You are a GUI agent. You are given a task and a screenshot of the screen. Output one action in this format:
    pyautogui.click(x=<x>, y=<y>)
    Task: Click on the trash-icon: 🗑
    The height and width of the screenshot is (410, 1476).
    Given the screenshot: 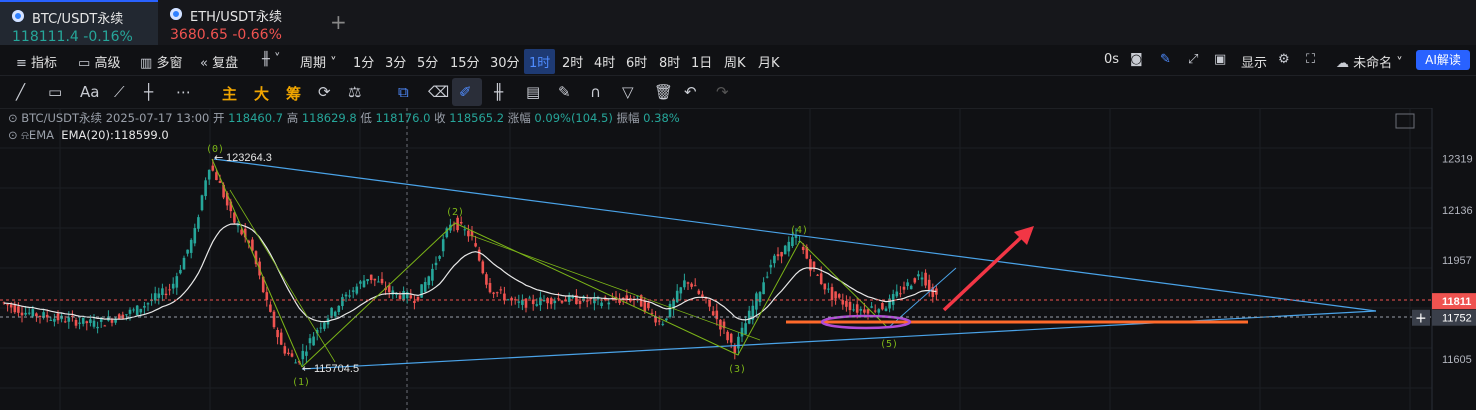 What is the action you would take?
    pyautogui.click(x=663, y=92)
    